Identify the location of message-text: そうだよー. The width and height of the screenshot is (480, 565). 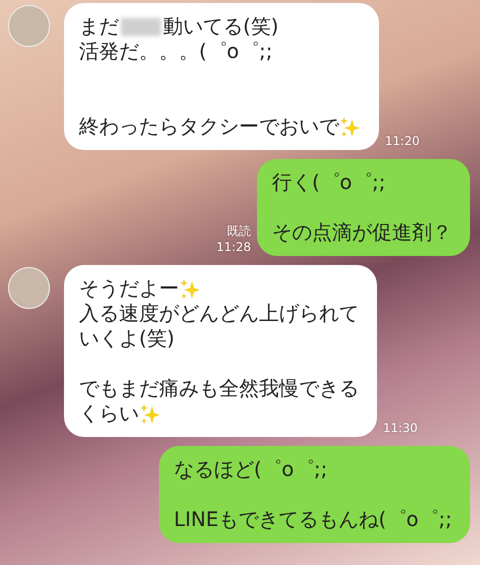
(129, 288).